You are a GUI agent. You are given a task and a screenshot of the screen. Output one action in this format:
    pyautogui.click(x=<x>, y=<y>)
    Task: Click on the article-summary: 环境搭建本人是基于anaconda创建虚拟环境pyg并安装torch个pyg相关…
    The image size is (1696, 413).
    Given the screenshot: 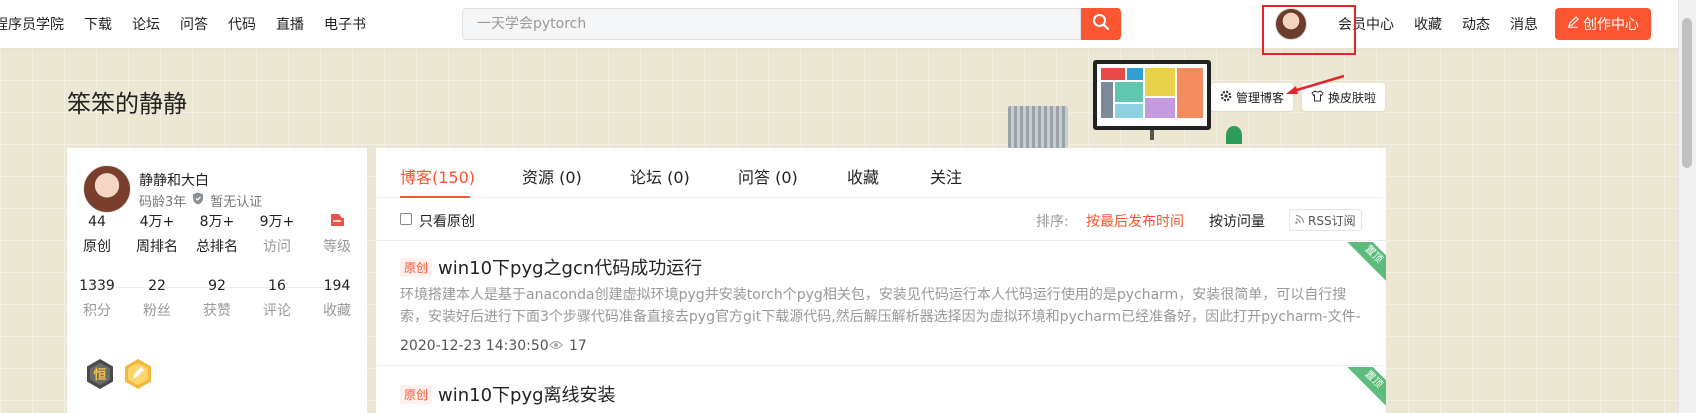 What is the action you would take?
    pyautogui.click(x=880, y=306)
    